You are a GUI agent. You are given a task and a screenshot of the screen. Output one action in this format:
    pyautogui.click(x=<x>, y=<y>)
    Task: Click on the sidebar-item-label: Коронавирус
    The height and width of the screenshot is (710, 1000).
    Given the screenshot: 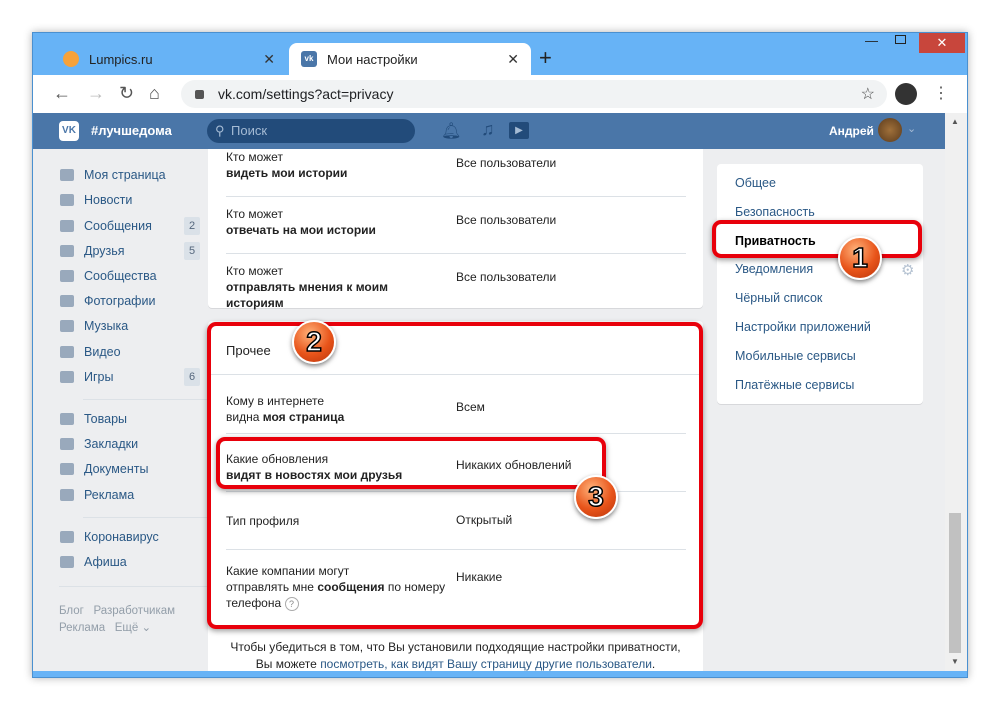 What is the action you would take?
    pyautogui.click(x=121, y=537)
    